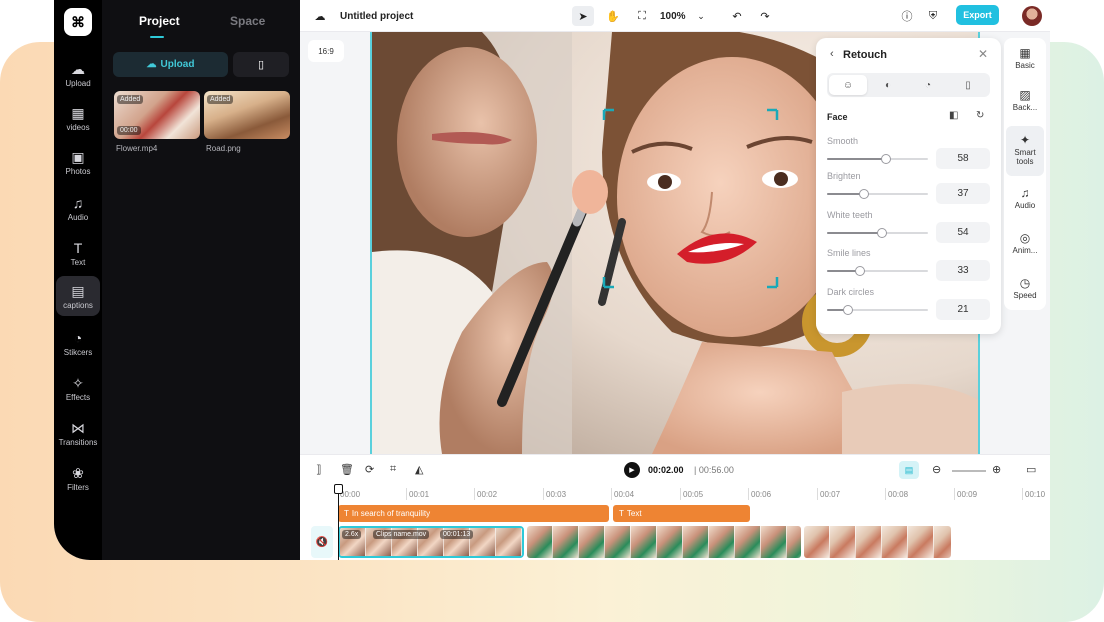  What do you see at coordinates (350, 494) in the screenshot?
I see `ruler-tick: 00:00` at bounding box center [350, 494].